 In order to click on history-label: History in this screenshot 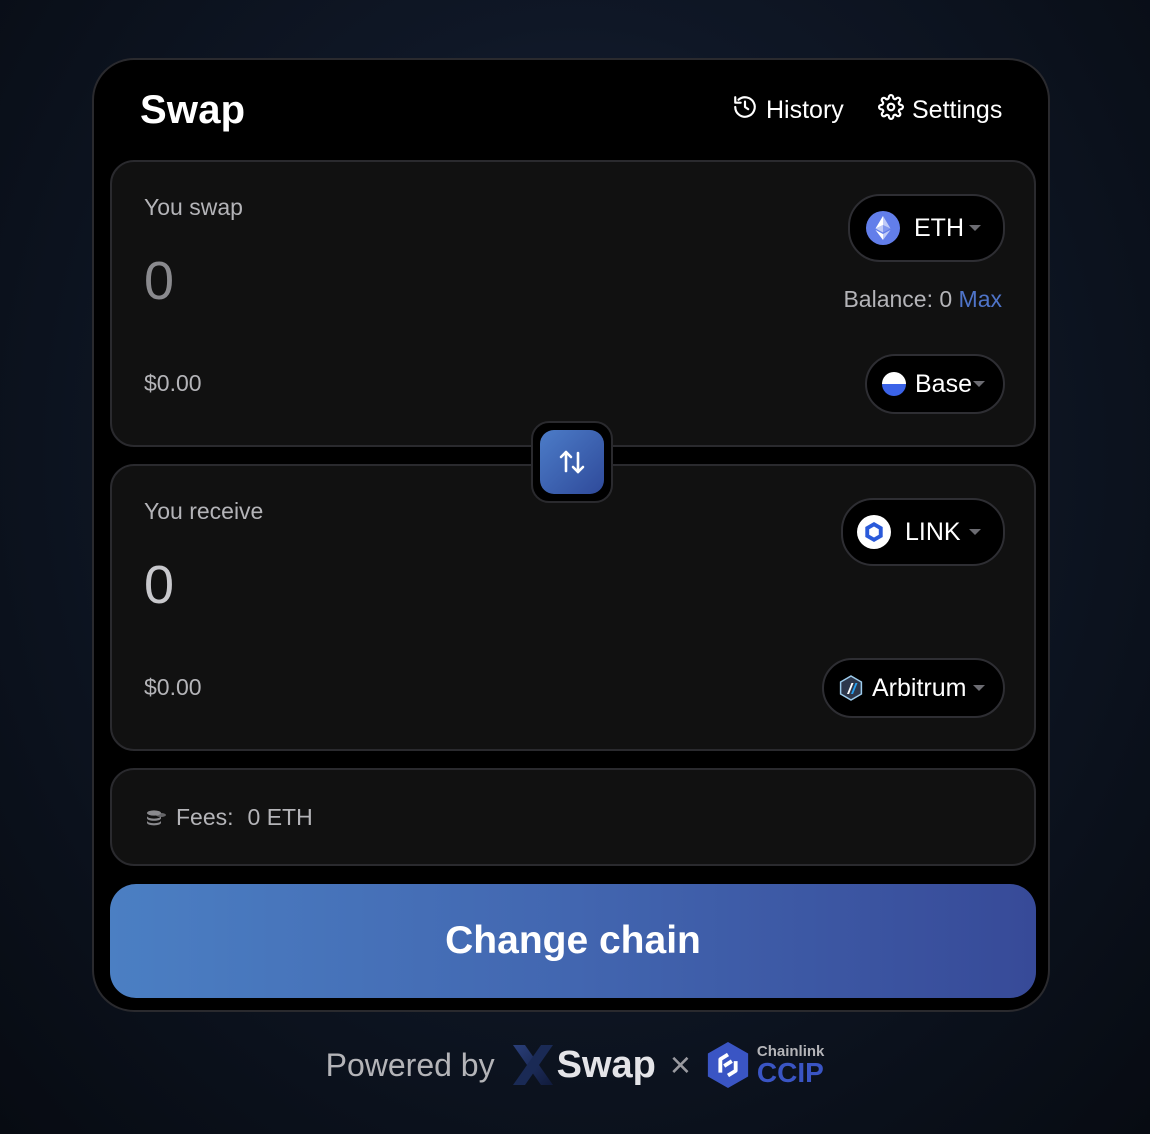, I will do `click(805, 110)`.